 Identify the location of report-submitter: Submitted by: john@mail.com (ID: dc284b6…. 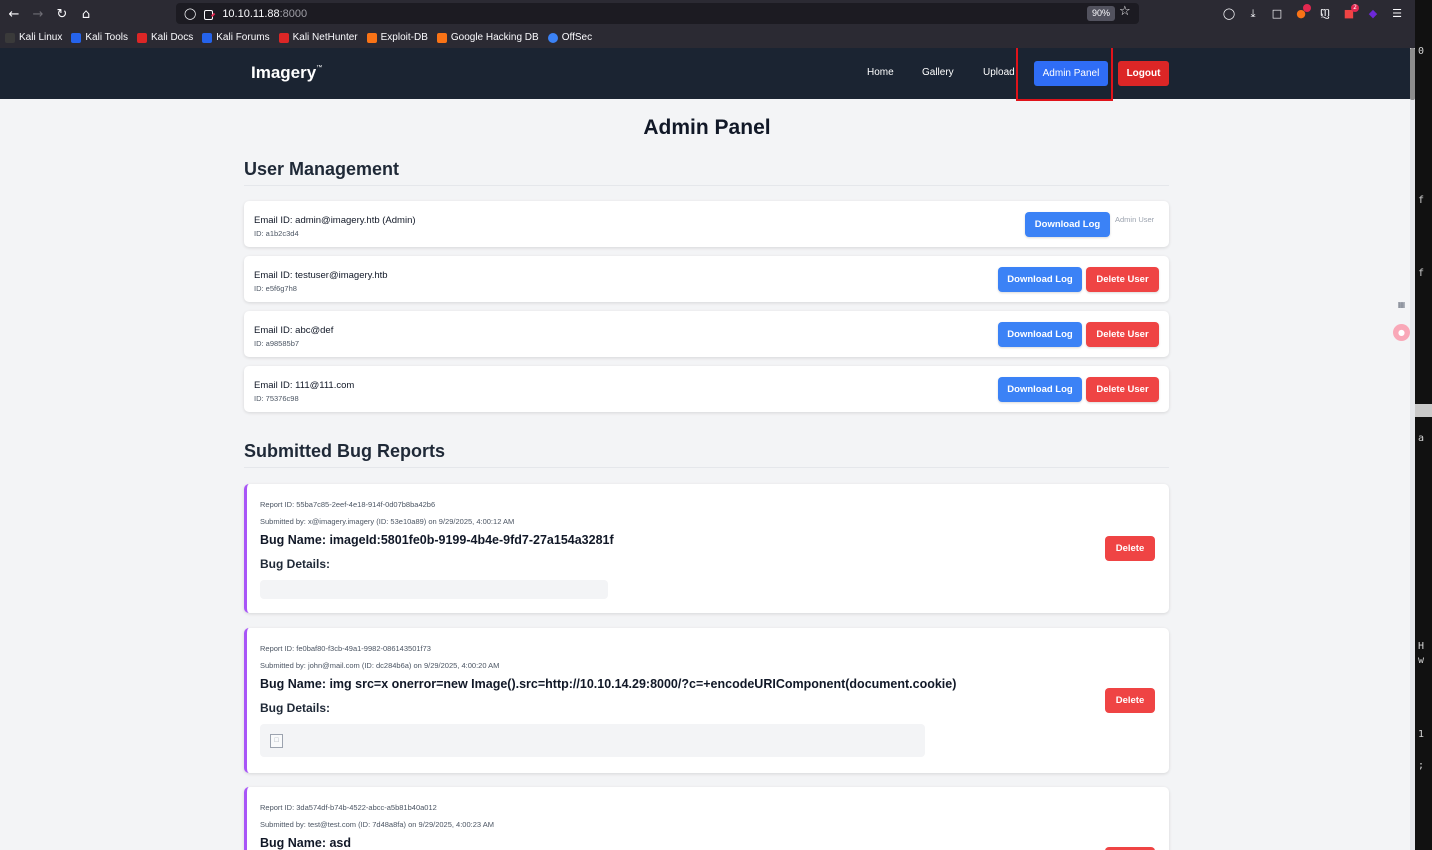
(380, 665).